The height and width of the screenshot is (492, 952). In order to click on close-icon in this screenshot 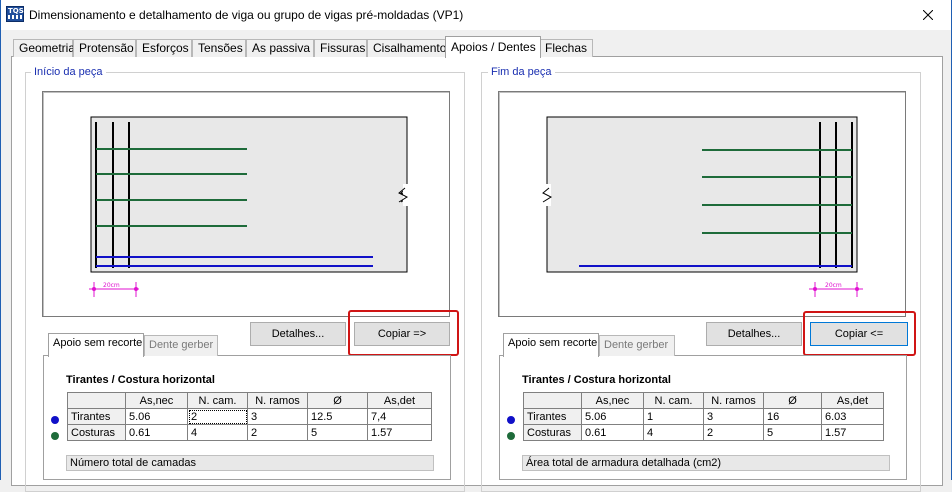, I will do `click(928, 15)`.